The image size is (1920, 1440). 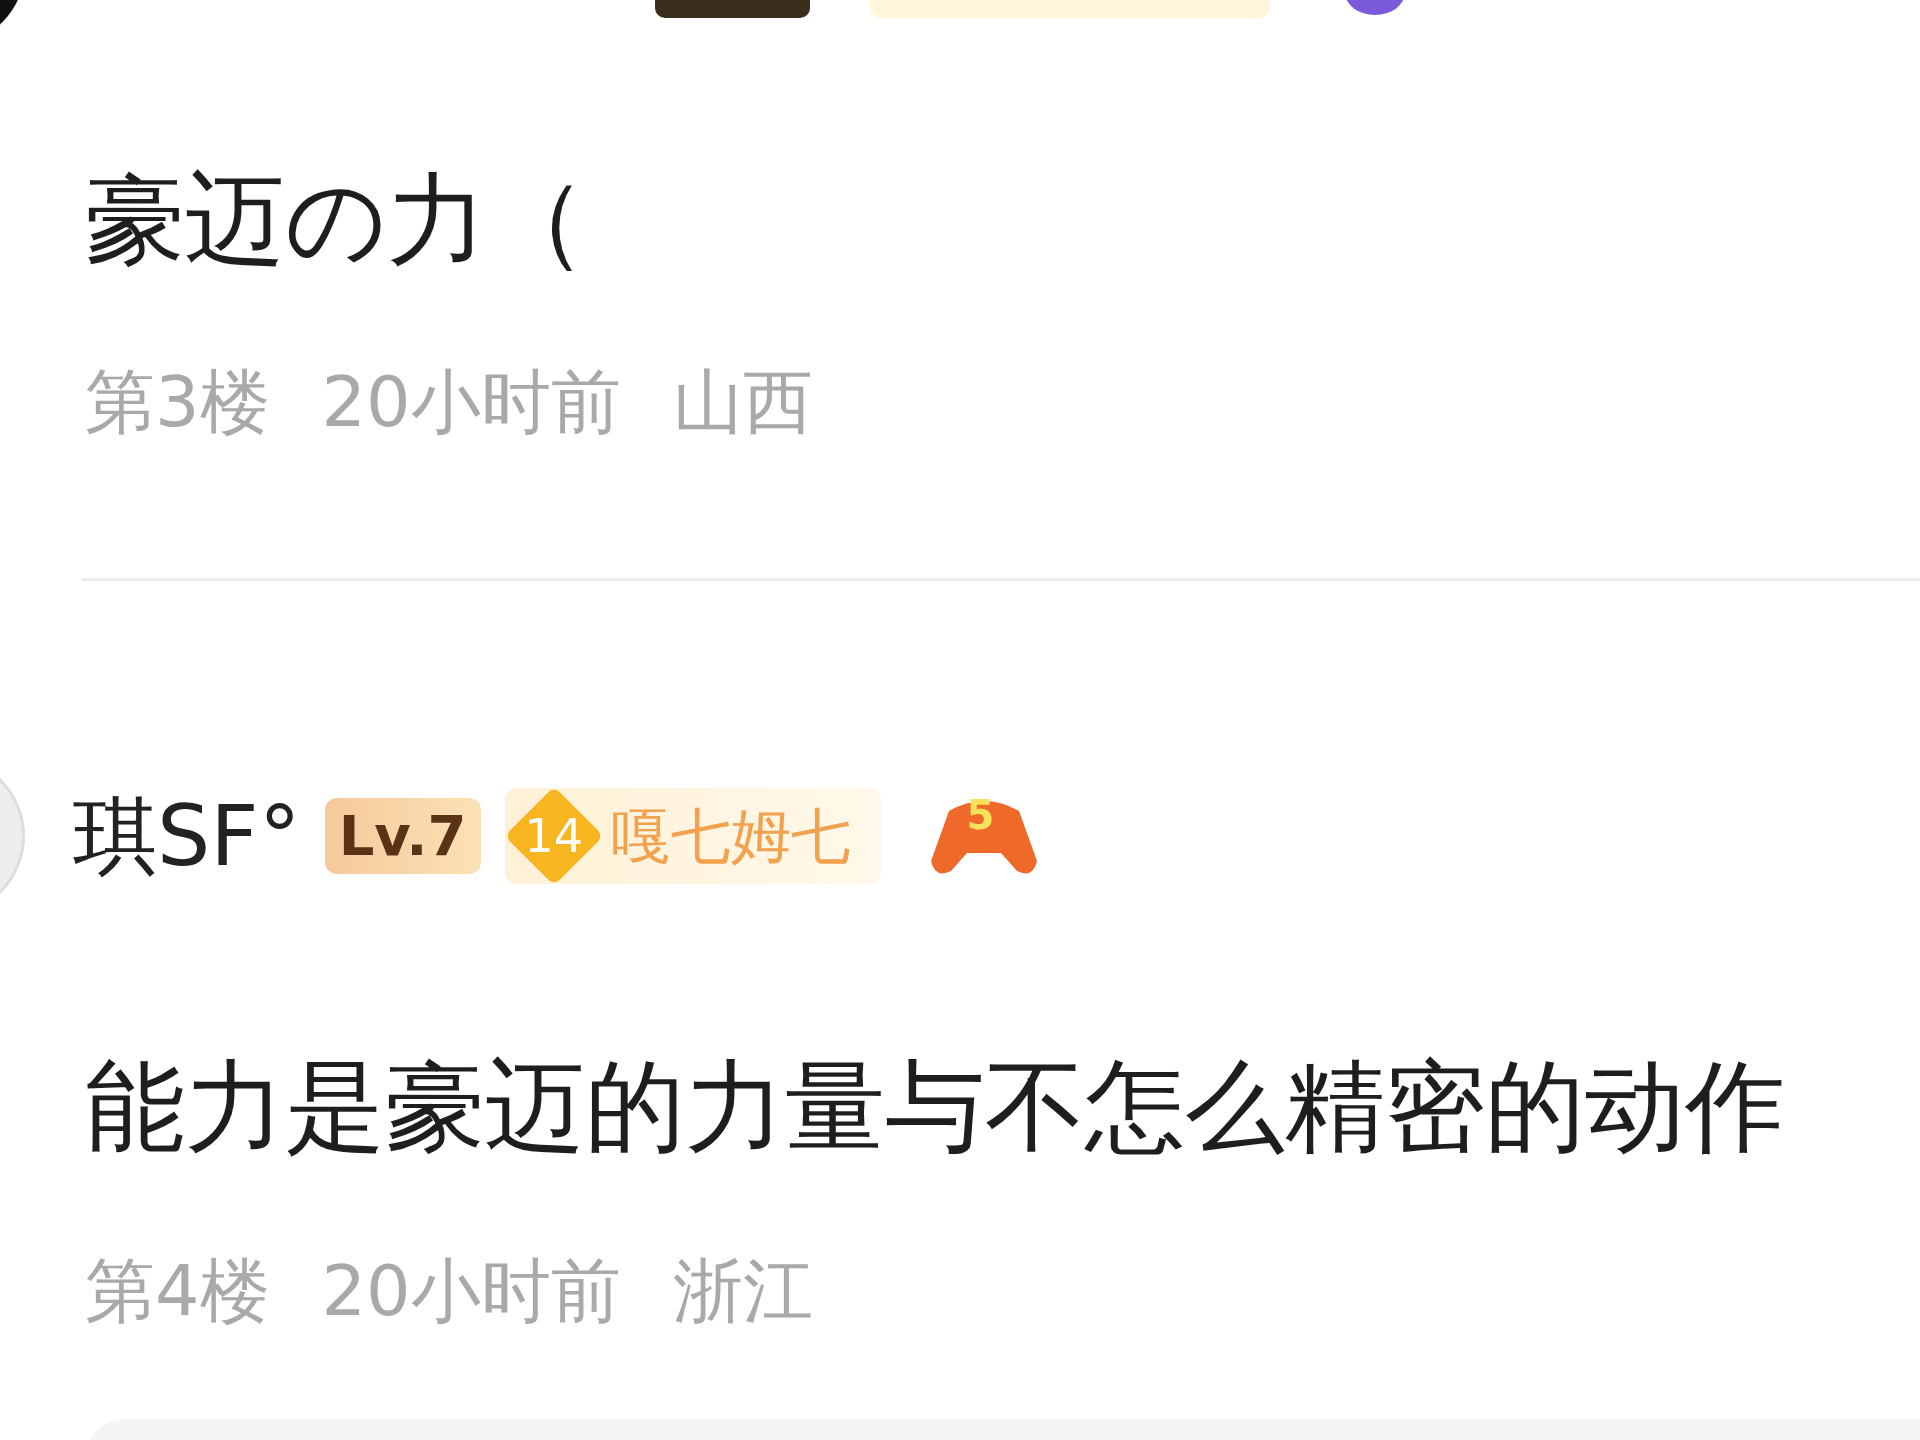 What do you see at coordinates (692, 836) in the screenshot?
I see `fan-badge: 14 嘎七姆七` at bounding box center [692, 836].